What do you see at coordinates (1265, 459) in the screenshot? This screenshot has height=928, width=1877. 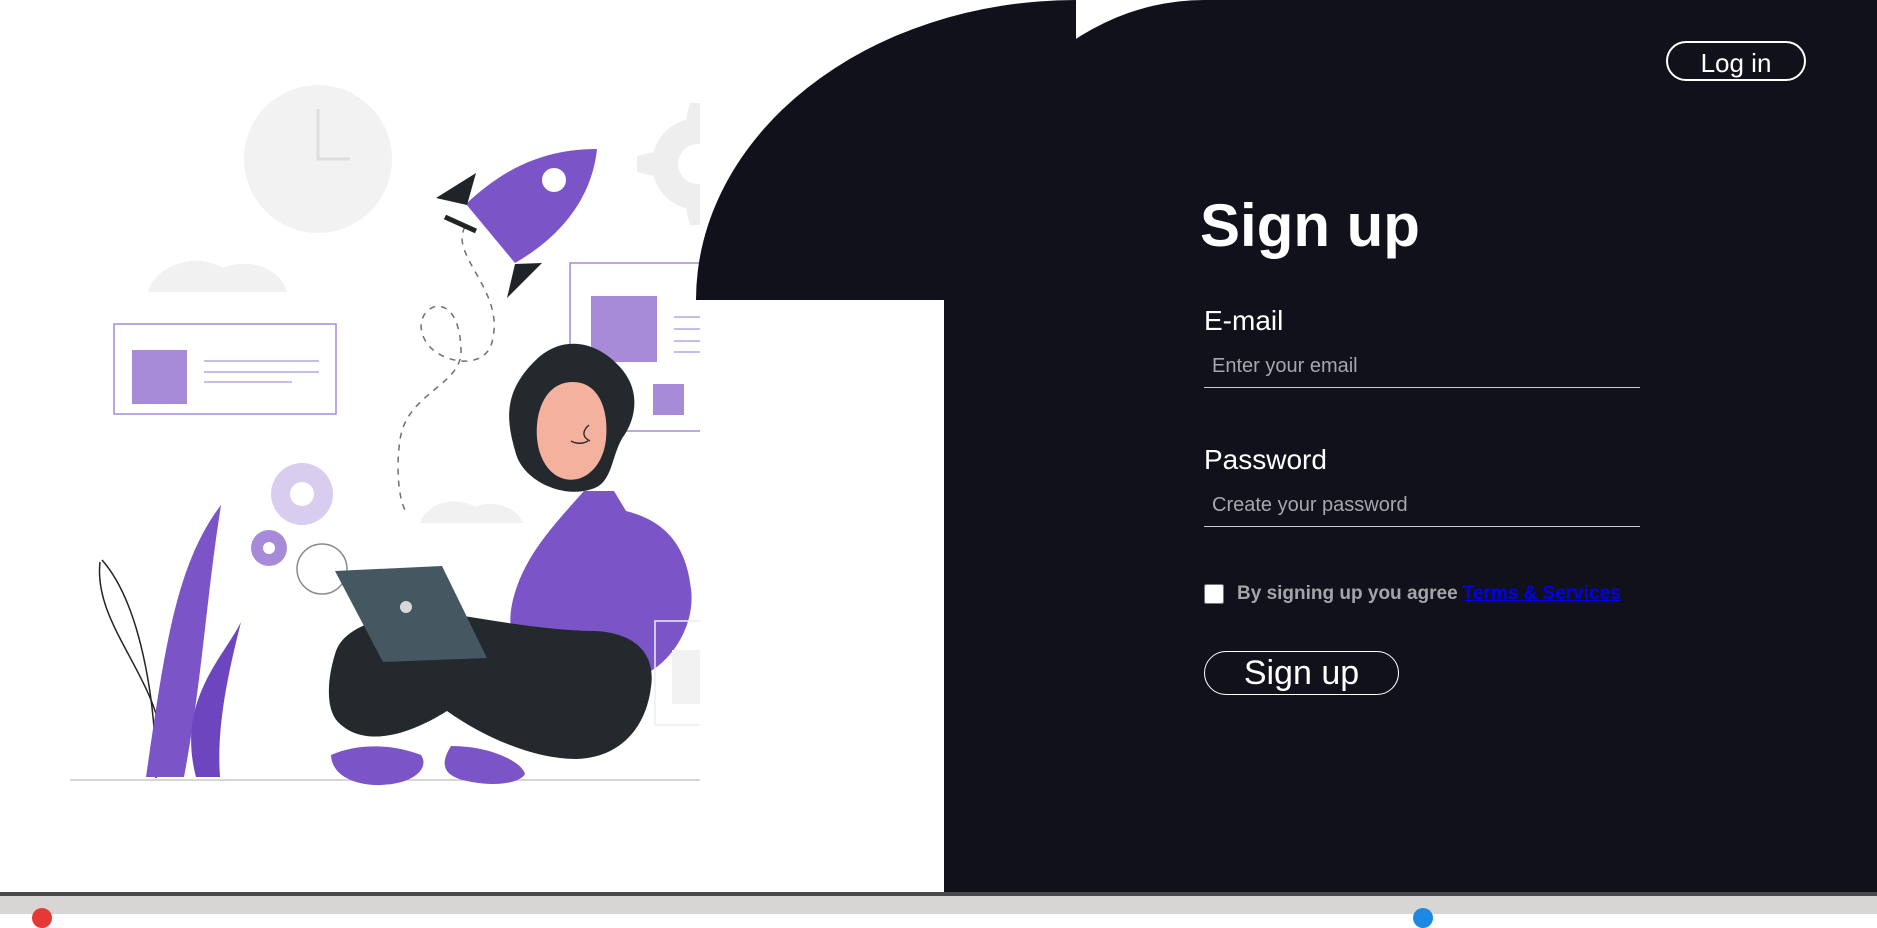 I see `password-label: Password` at bounding box center [1265, 459].